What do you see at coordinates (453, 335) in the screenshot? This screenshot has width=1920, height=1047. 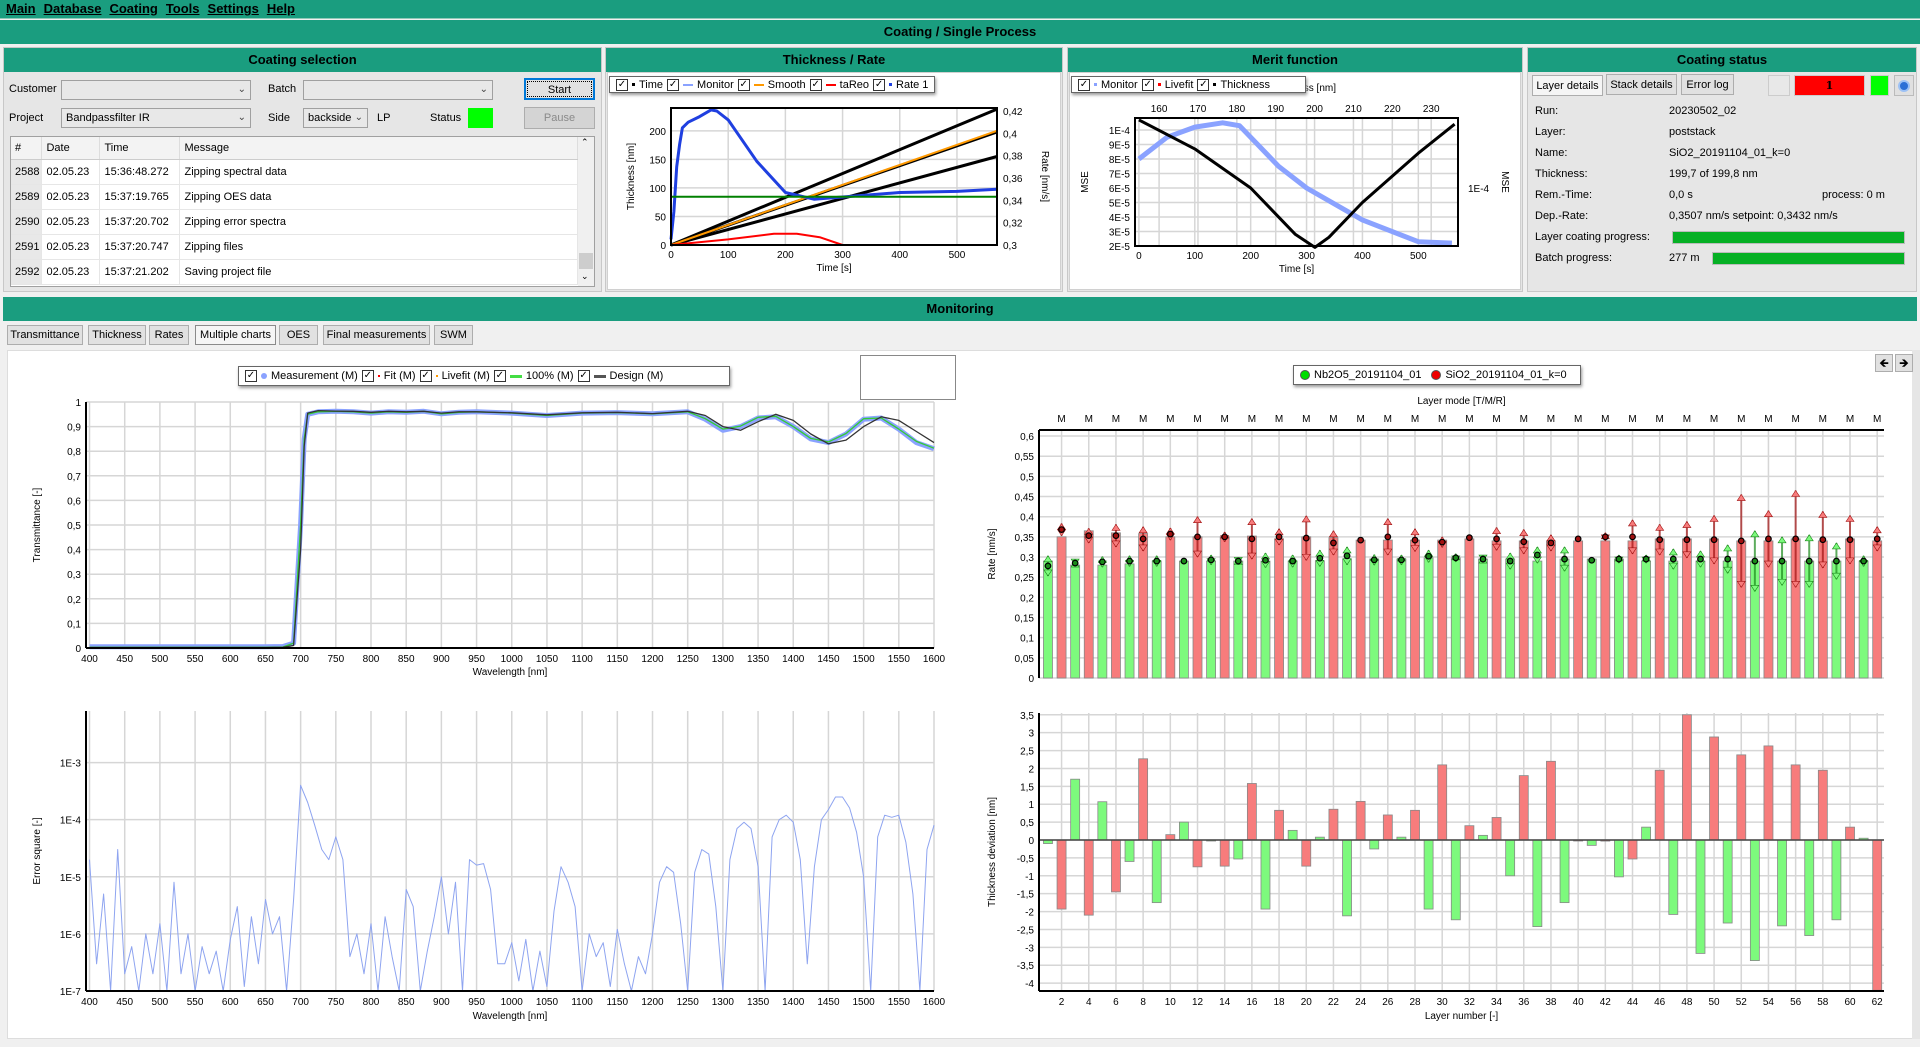 I see `tab-swm: SWM` at bounding box center [453, 335].